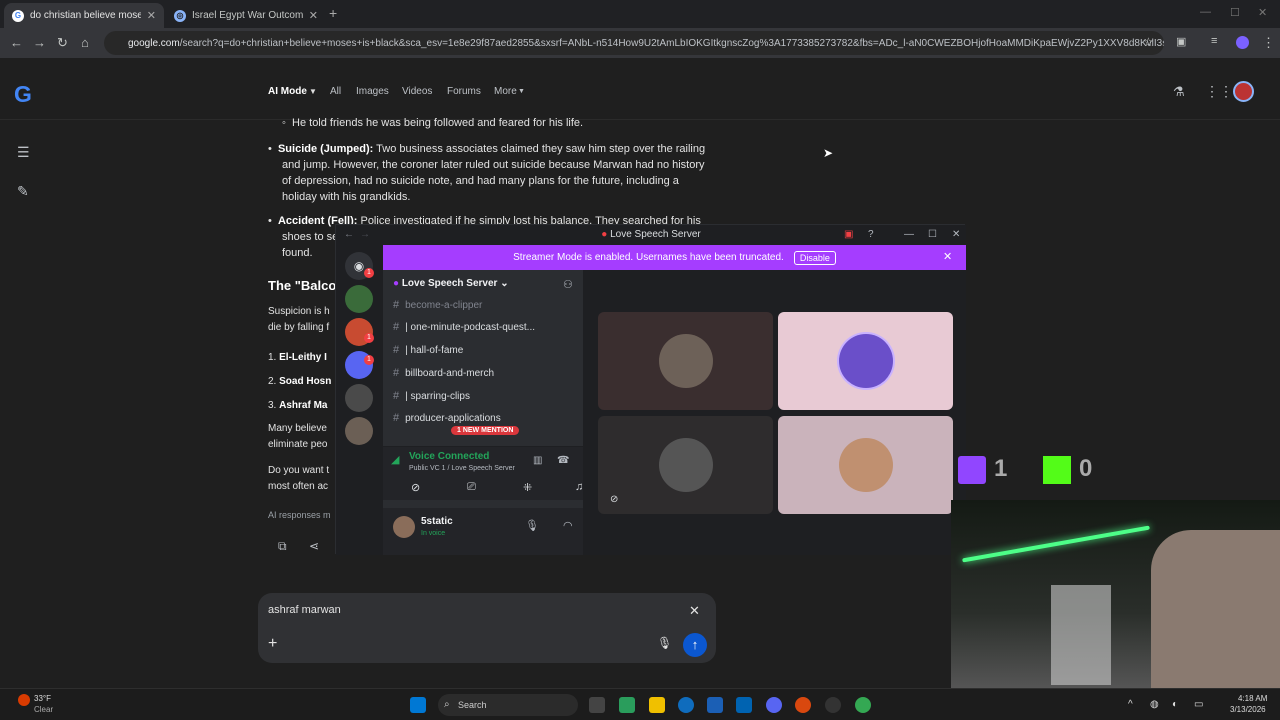  What do you see at coordinates (16, 42) in the screenshot?
I see `back-icon: ←` at bounding box center [16, 42].